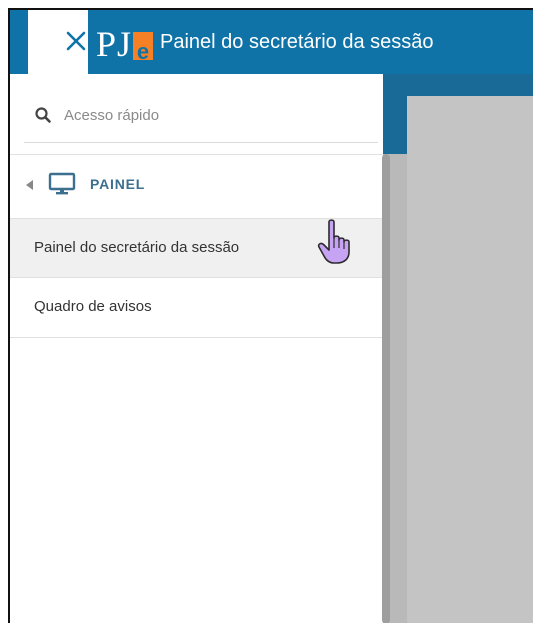  I want to click on search-icon, so click(43, 115).